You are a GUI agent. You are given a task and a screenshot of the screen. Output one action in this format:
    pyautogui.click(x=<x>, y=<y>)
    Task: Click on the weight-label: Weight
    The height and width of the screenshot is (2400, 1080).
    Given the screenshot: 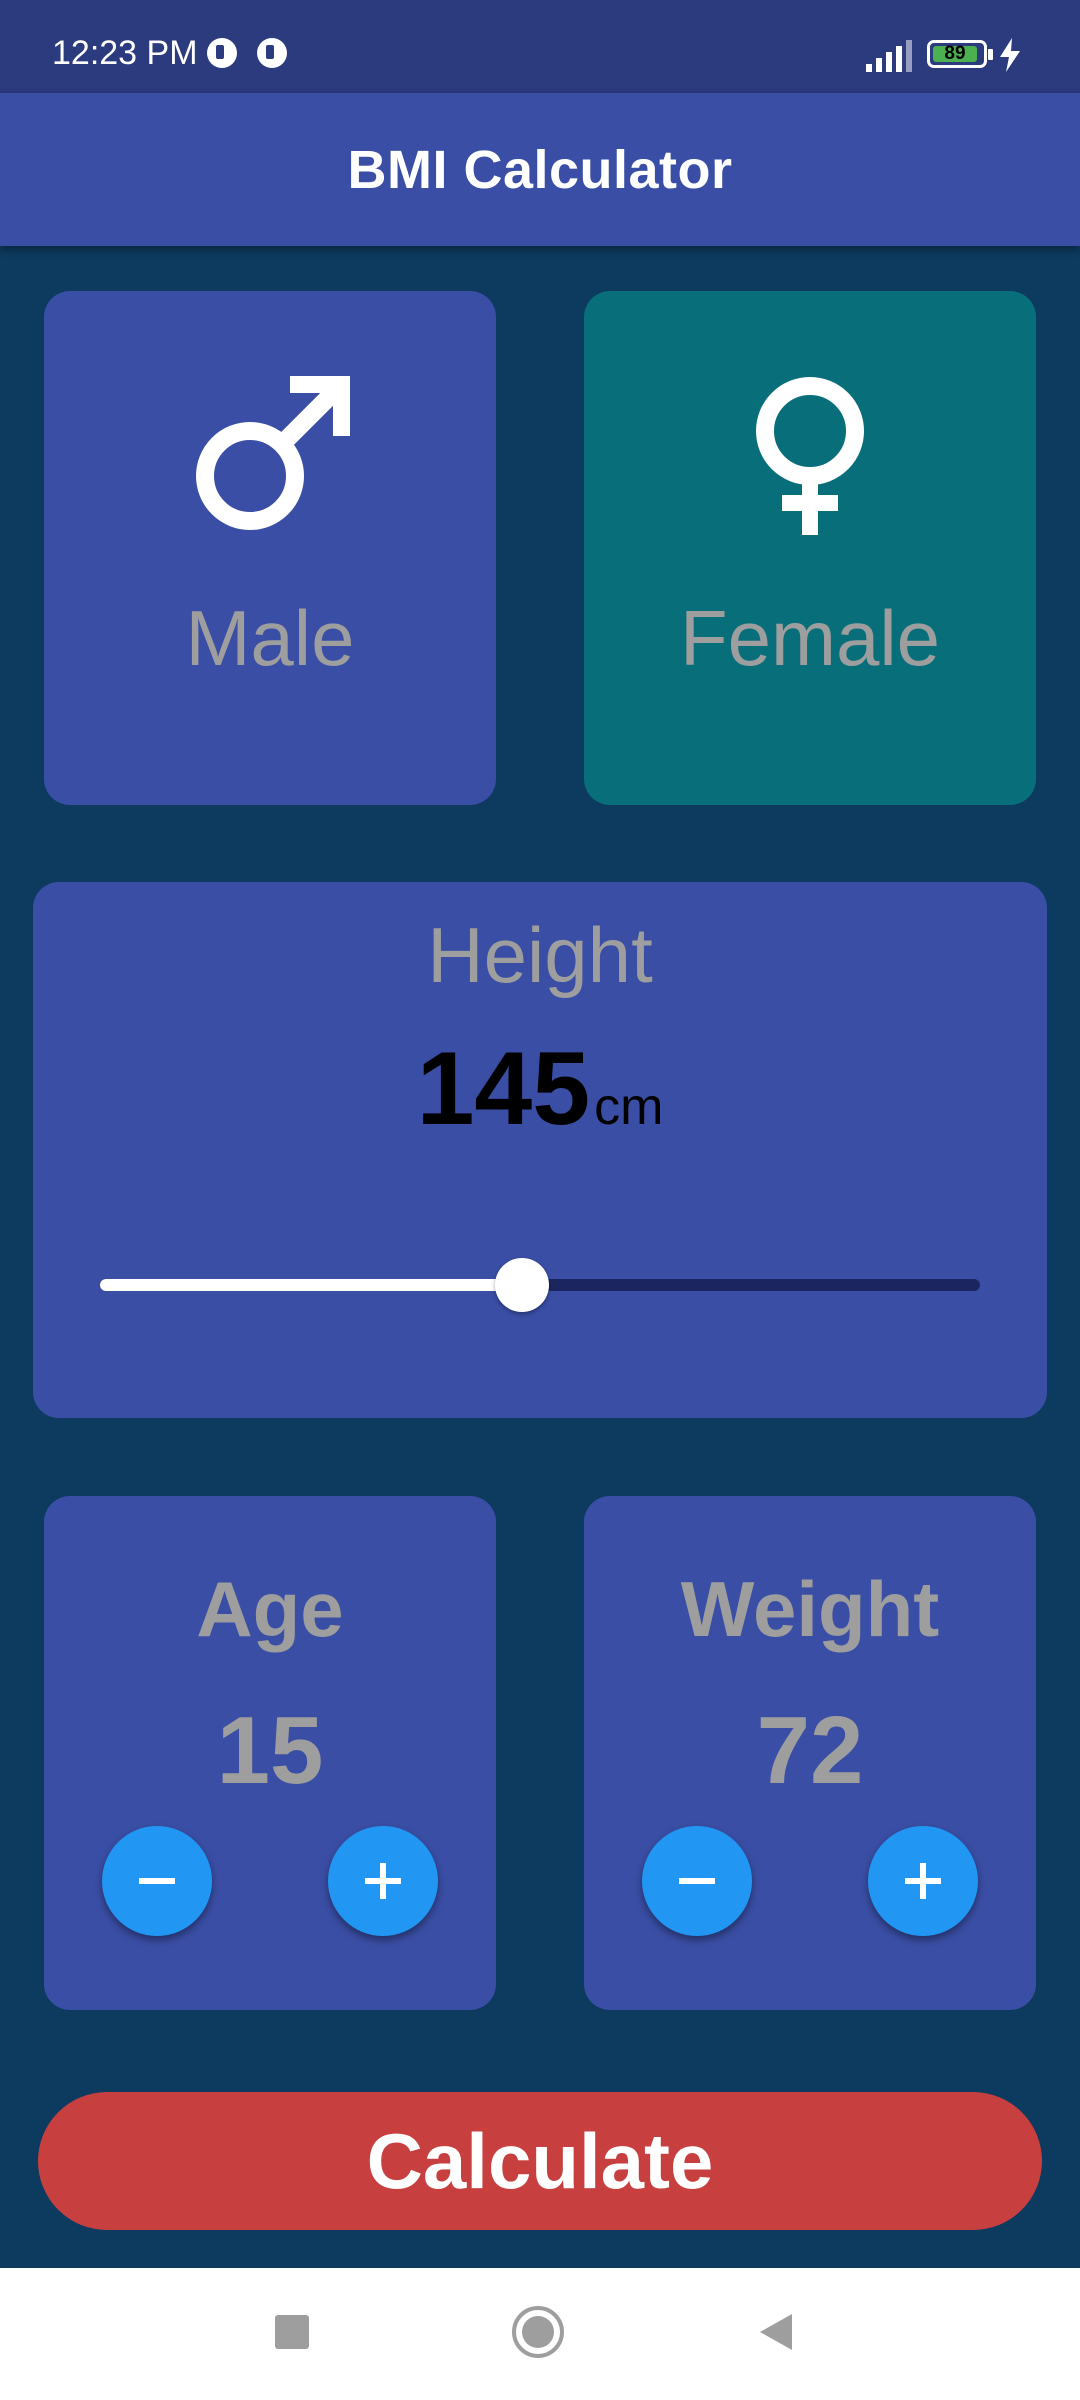 What is the action you would take?
    pyautogui.click(x=810, y=1609)
    